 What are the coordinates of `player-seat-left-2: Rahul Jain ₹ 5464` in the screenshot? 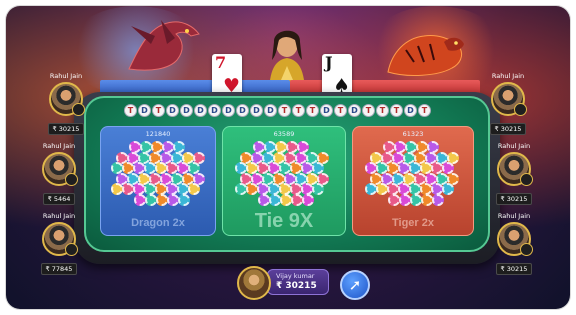 It's located at (59, 173).